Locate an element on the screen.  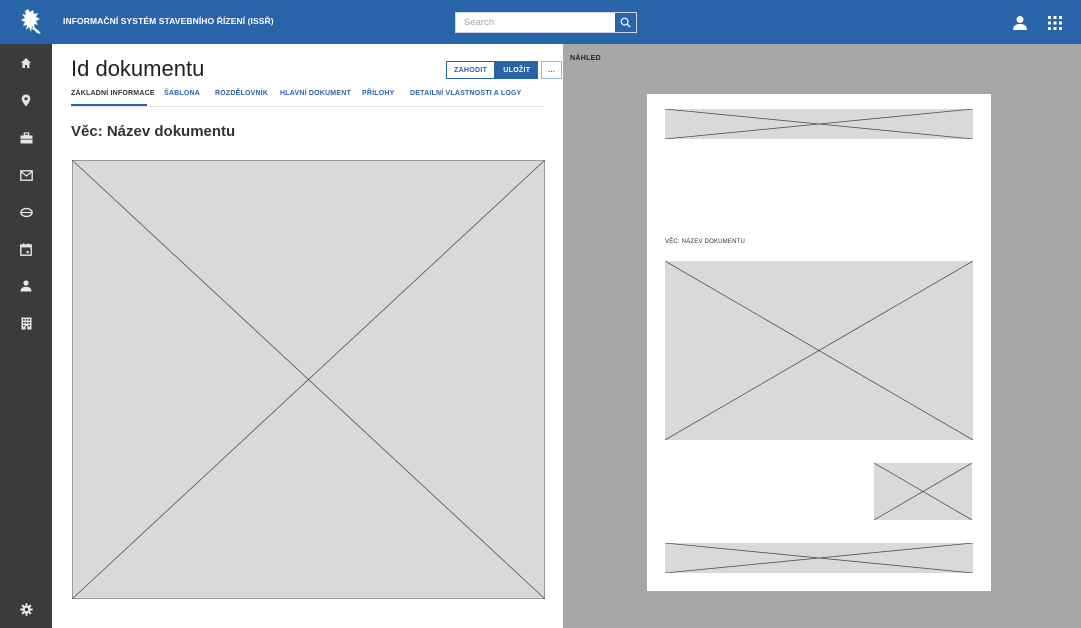
nav-item-person is located at coordinates (26, 286).